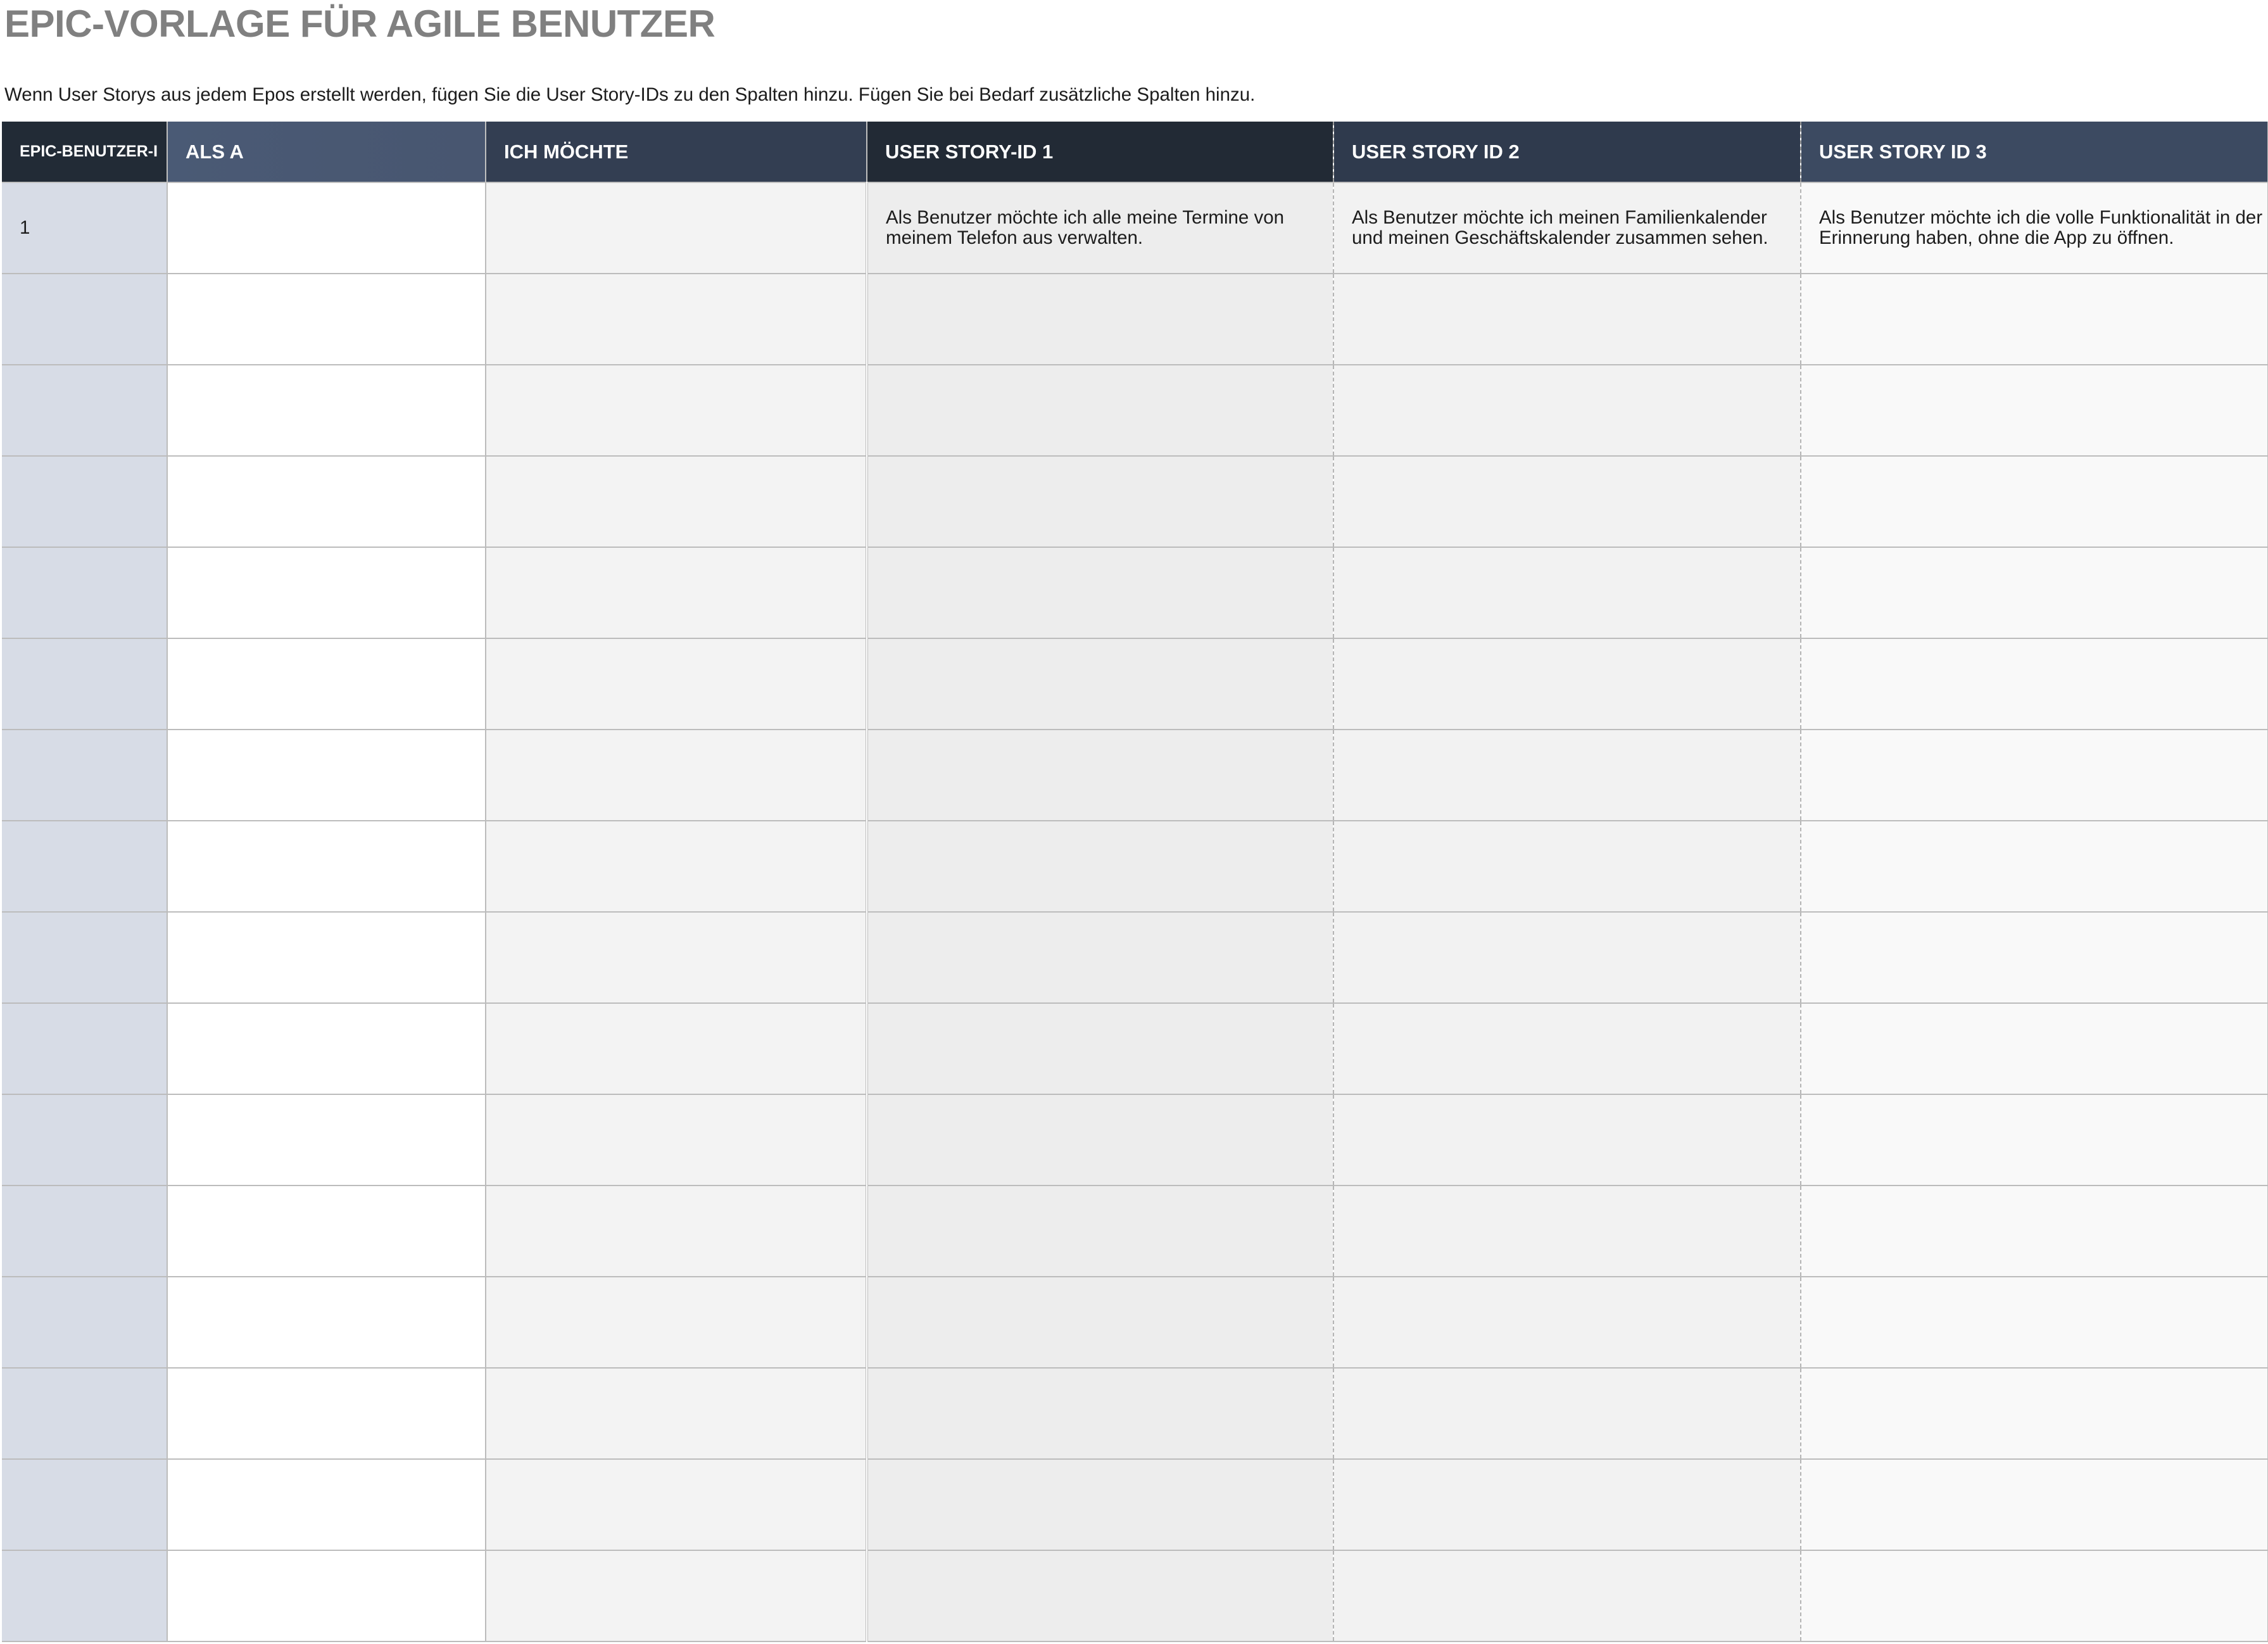 The height and width of the screenshot is (1644, 2268). Describe the element at coordinates (1100, 152) in the screenshot. I see `header-user-story-1: USER STORY-ID 1` at that location.